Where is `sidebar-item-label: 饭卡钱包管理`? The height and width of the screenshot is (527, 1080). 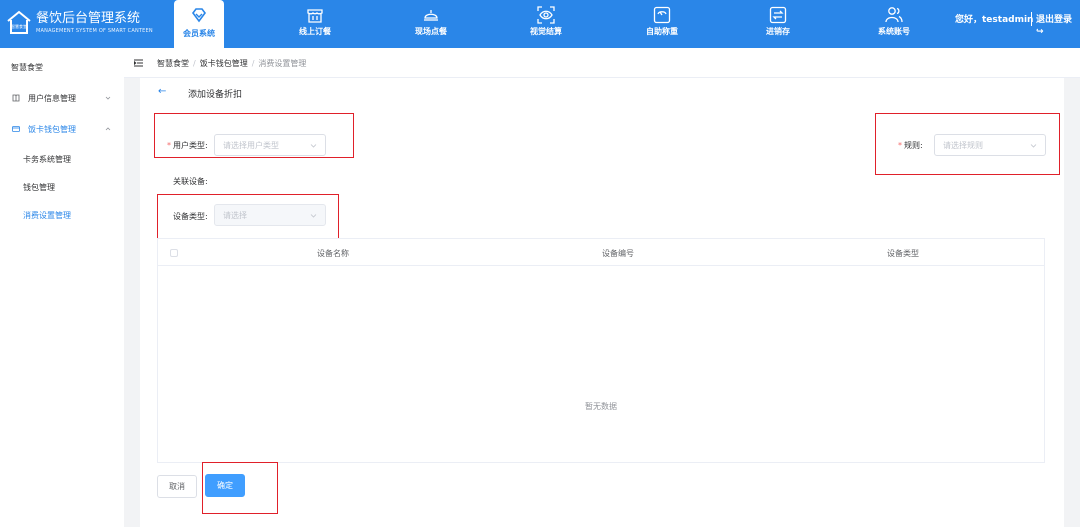
sidebar-item-label: 饭卡钱包管理 is located at coordinates (52, 129).